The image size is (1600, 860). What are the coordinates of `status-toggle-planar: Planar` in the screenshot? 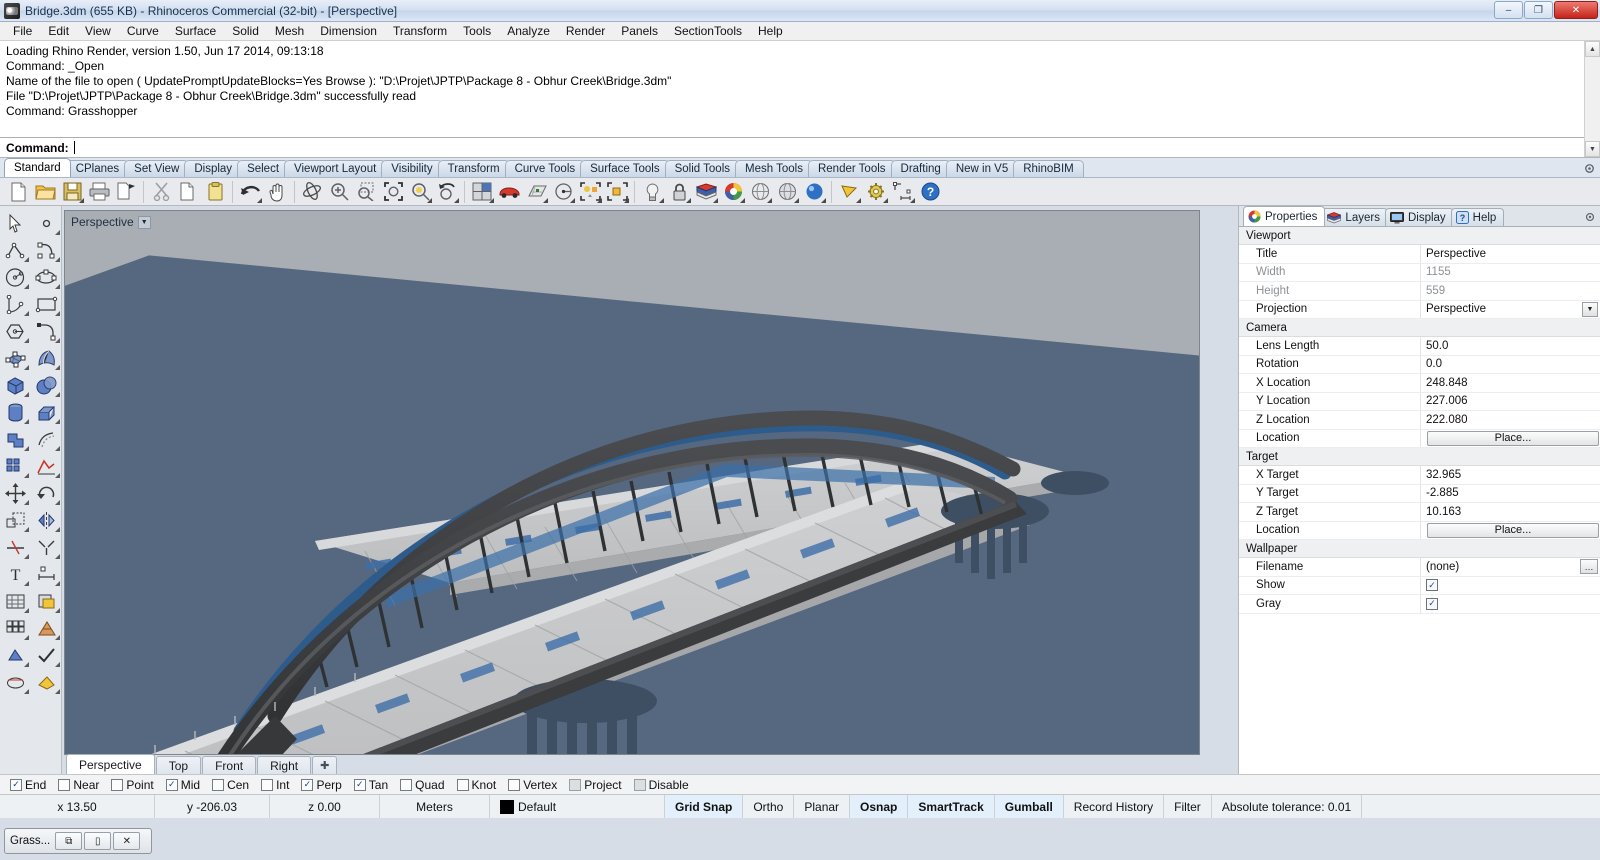 It's located at (822, 806).